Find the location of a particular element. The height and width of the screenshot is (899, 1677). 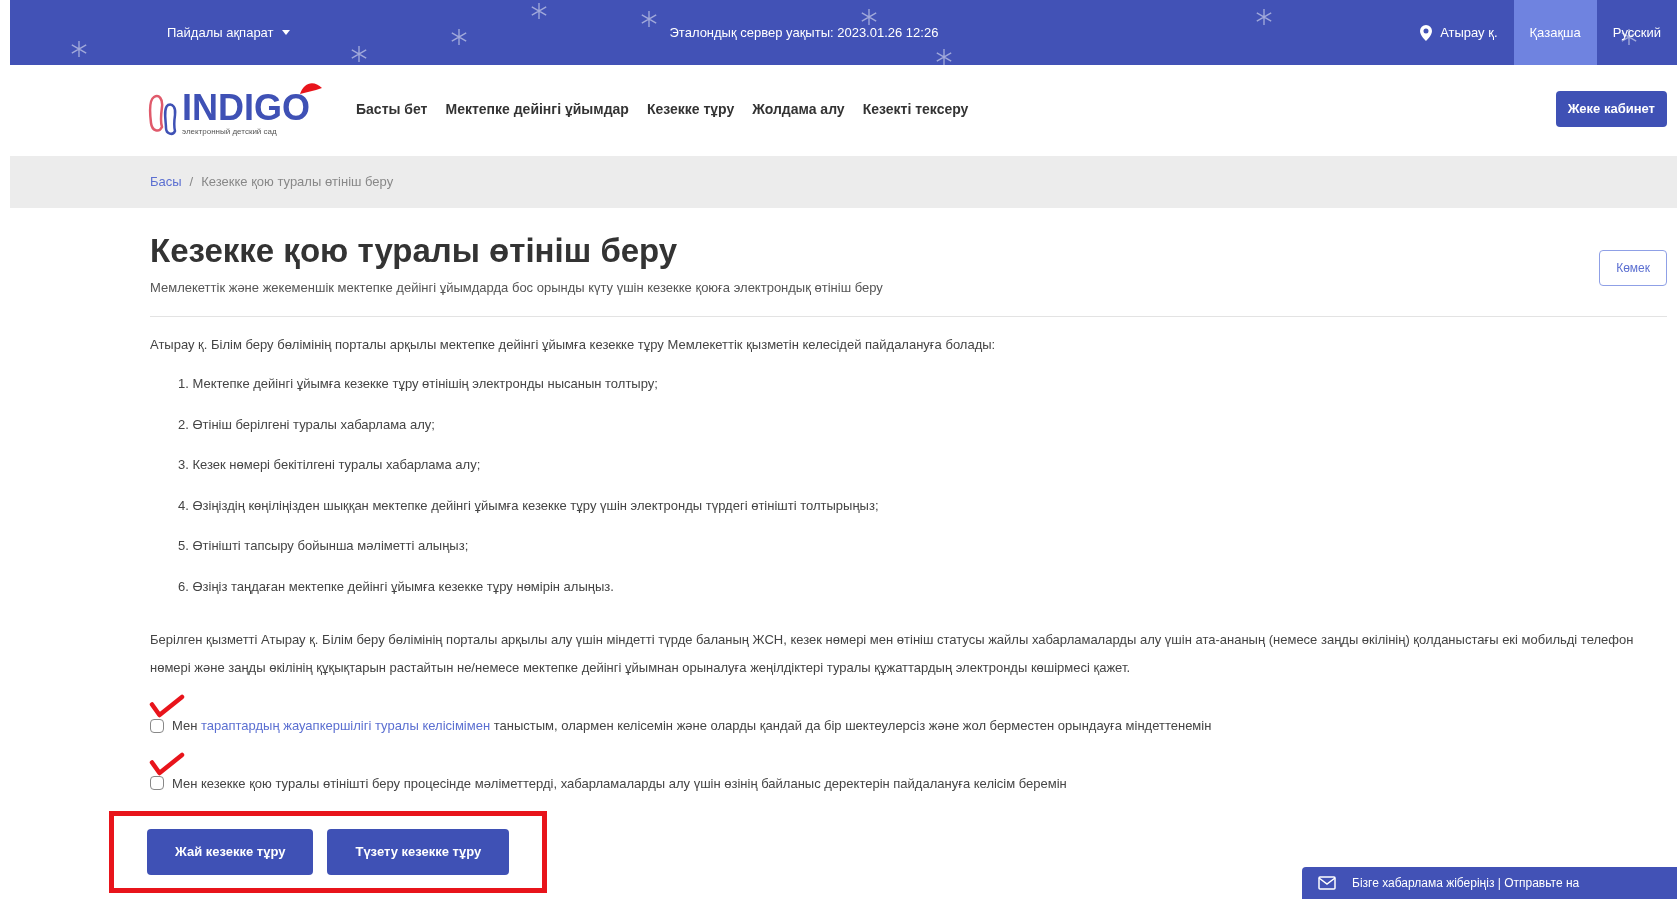

envelope-icon is located at coordinates (1327, 883).